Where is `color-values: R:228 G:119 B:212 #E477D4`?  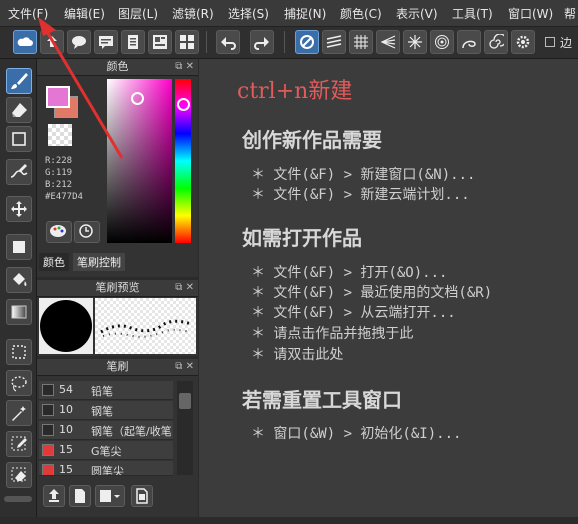
color-values: R:228 G:119 B:212 #E477D4 is located at coordinates (64, 179).